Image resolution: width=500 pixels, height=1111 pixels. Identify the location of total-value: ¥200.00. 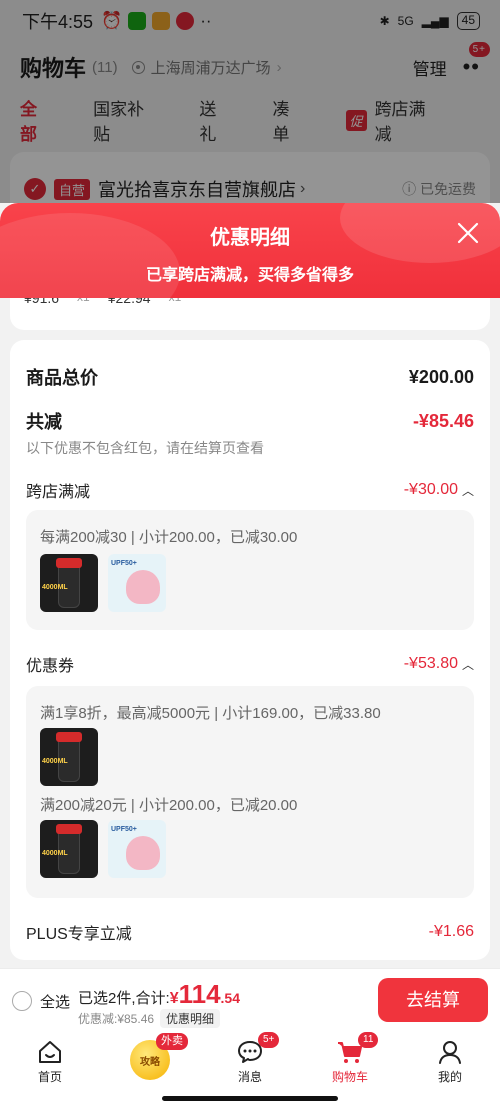
(441, 376).